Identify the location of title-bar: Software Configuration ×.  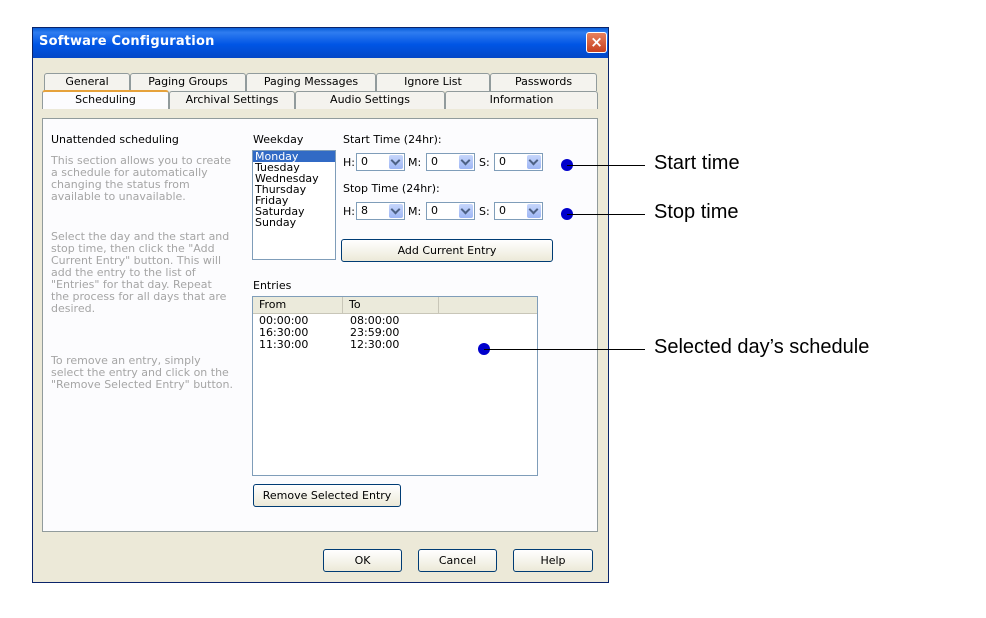
(320, 43).